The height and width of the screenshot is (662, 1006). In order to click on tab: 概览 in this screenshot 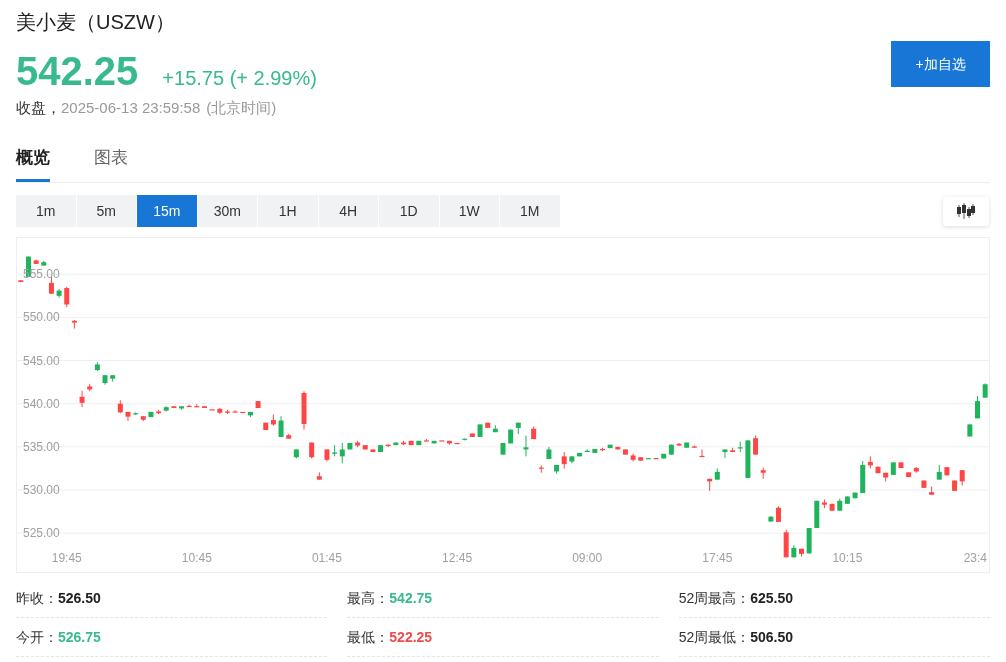, I will do `click(33, 164)`.